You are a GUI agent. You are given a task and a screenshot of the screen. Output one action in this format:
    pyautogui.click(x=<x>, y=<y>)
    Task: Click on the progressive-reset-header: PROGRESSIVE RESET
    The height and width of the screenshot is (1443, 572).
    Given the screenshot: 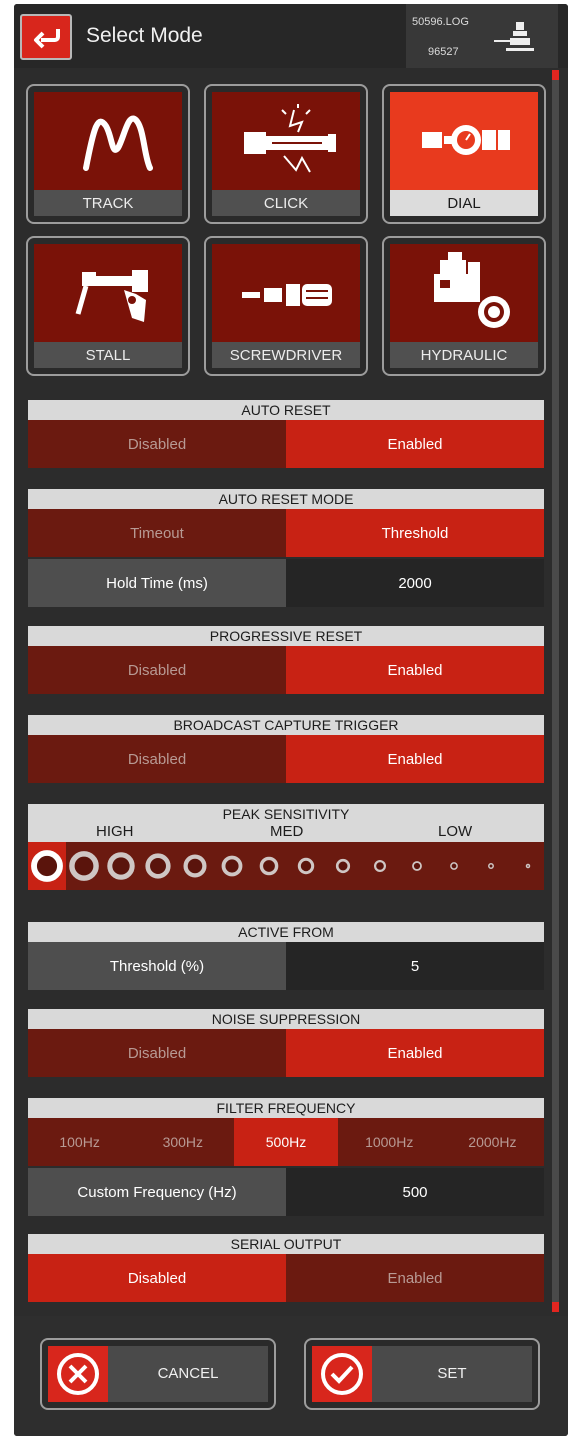 What is the action you would take?
    pyautogui.click(x=286, y=636)
    